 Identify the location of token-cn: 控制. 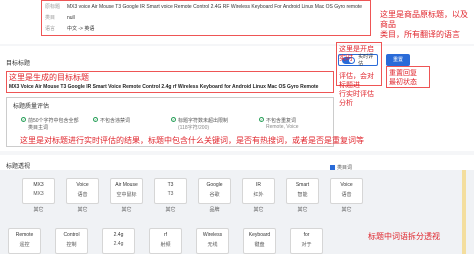
(71, 245).